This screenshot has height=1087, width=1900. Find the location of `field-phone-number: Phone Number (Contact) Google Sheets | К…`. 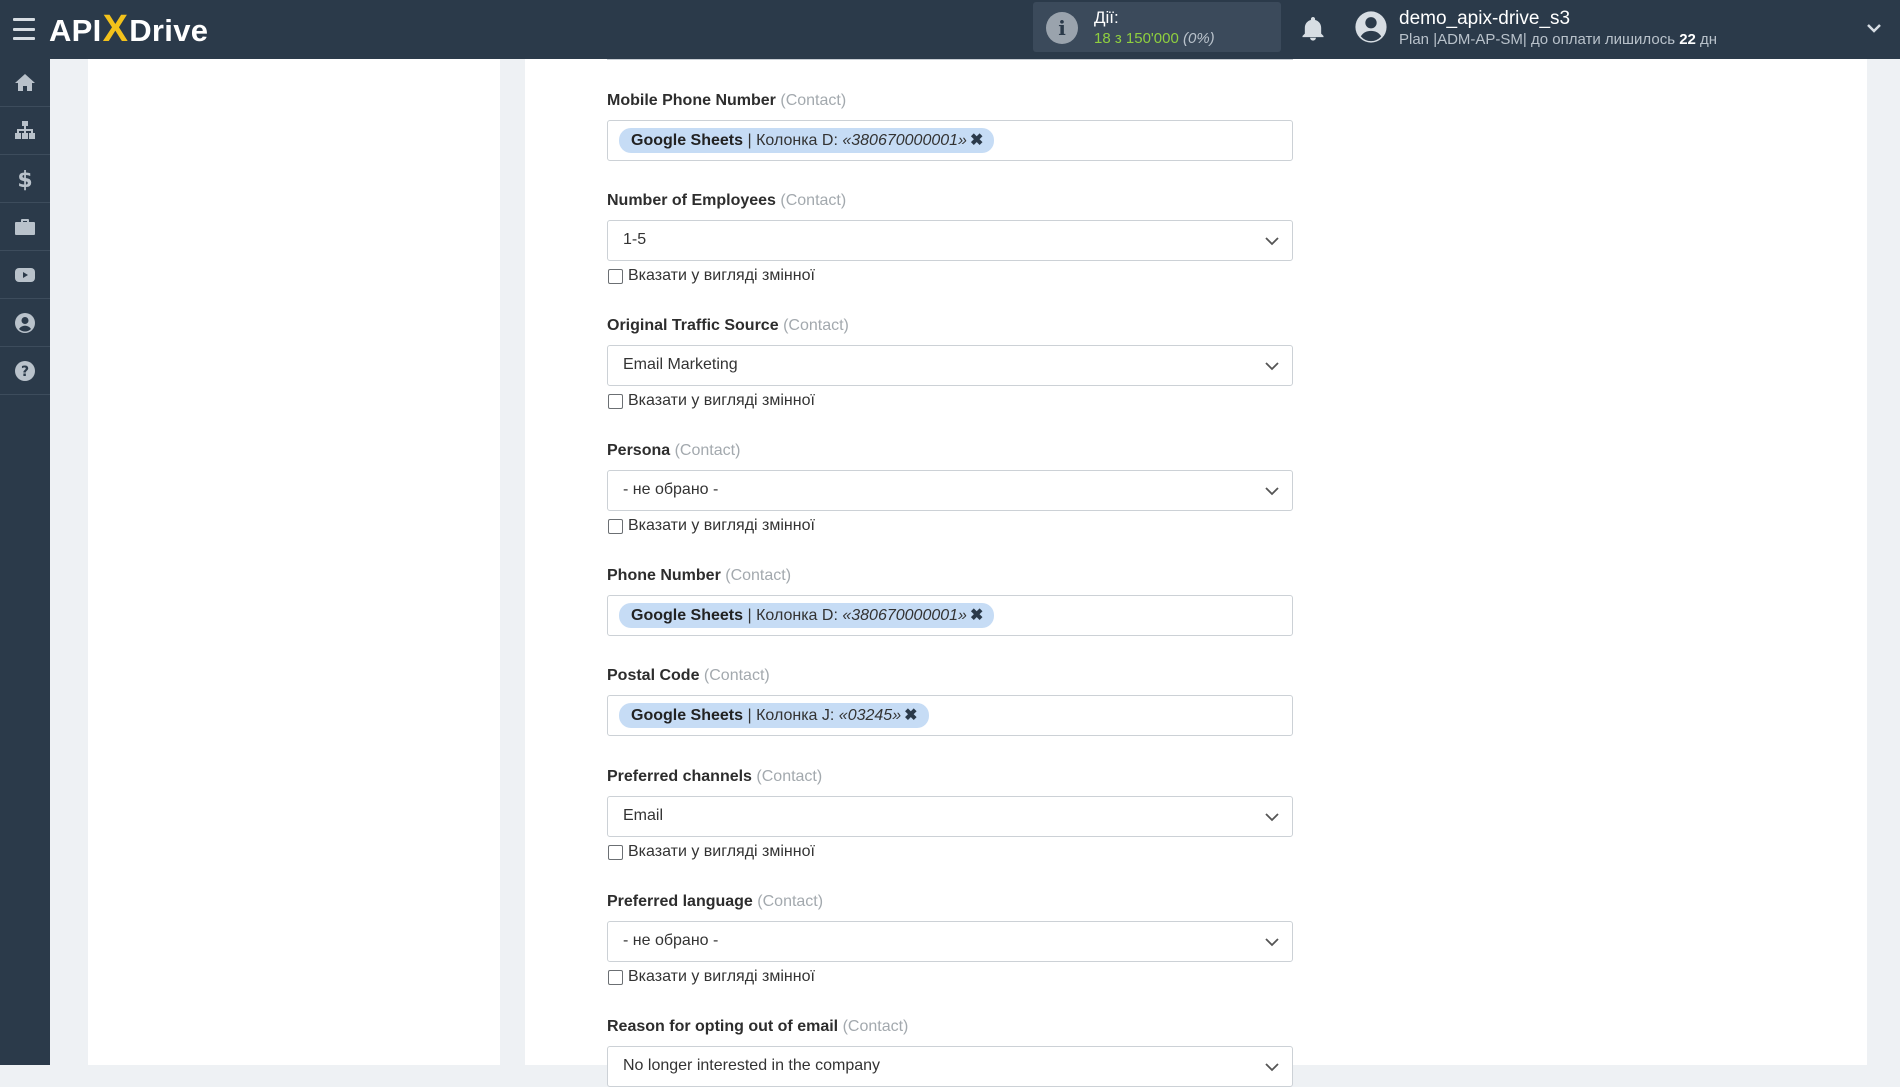

field-phone-number: Phone Number (Contact) Google Sheets | К… is located at coordinates (950, 600).